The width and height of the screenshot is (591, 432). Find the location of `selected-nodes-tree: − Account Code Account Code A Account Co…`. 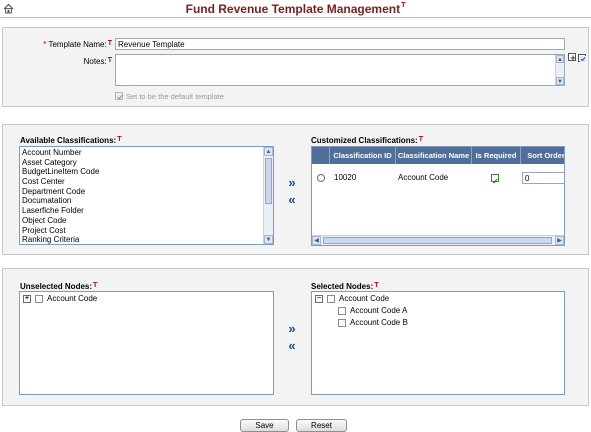

selected-nodes-tree: − Account Code Account Code A Account Co… is located at coordinates (438, 343).